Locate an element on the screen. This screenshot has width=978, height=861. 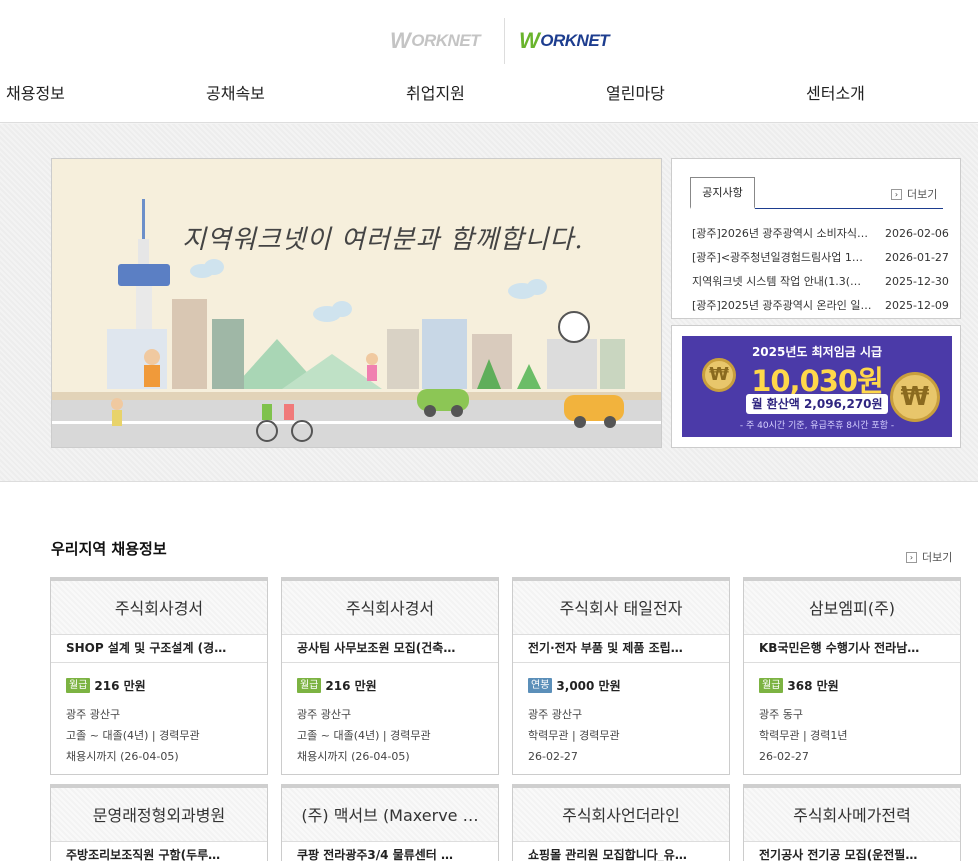
banner-monthly: 월 환산액 2,096,270원 is located at coordinates (817, 404).